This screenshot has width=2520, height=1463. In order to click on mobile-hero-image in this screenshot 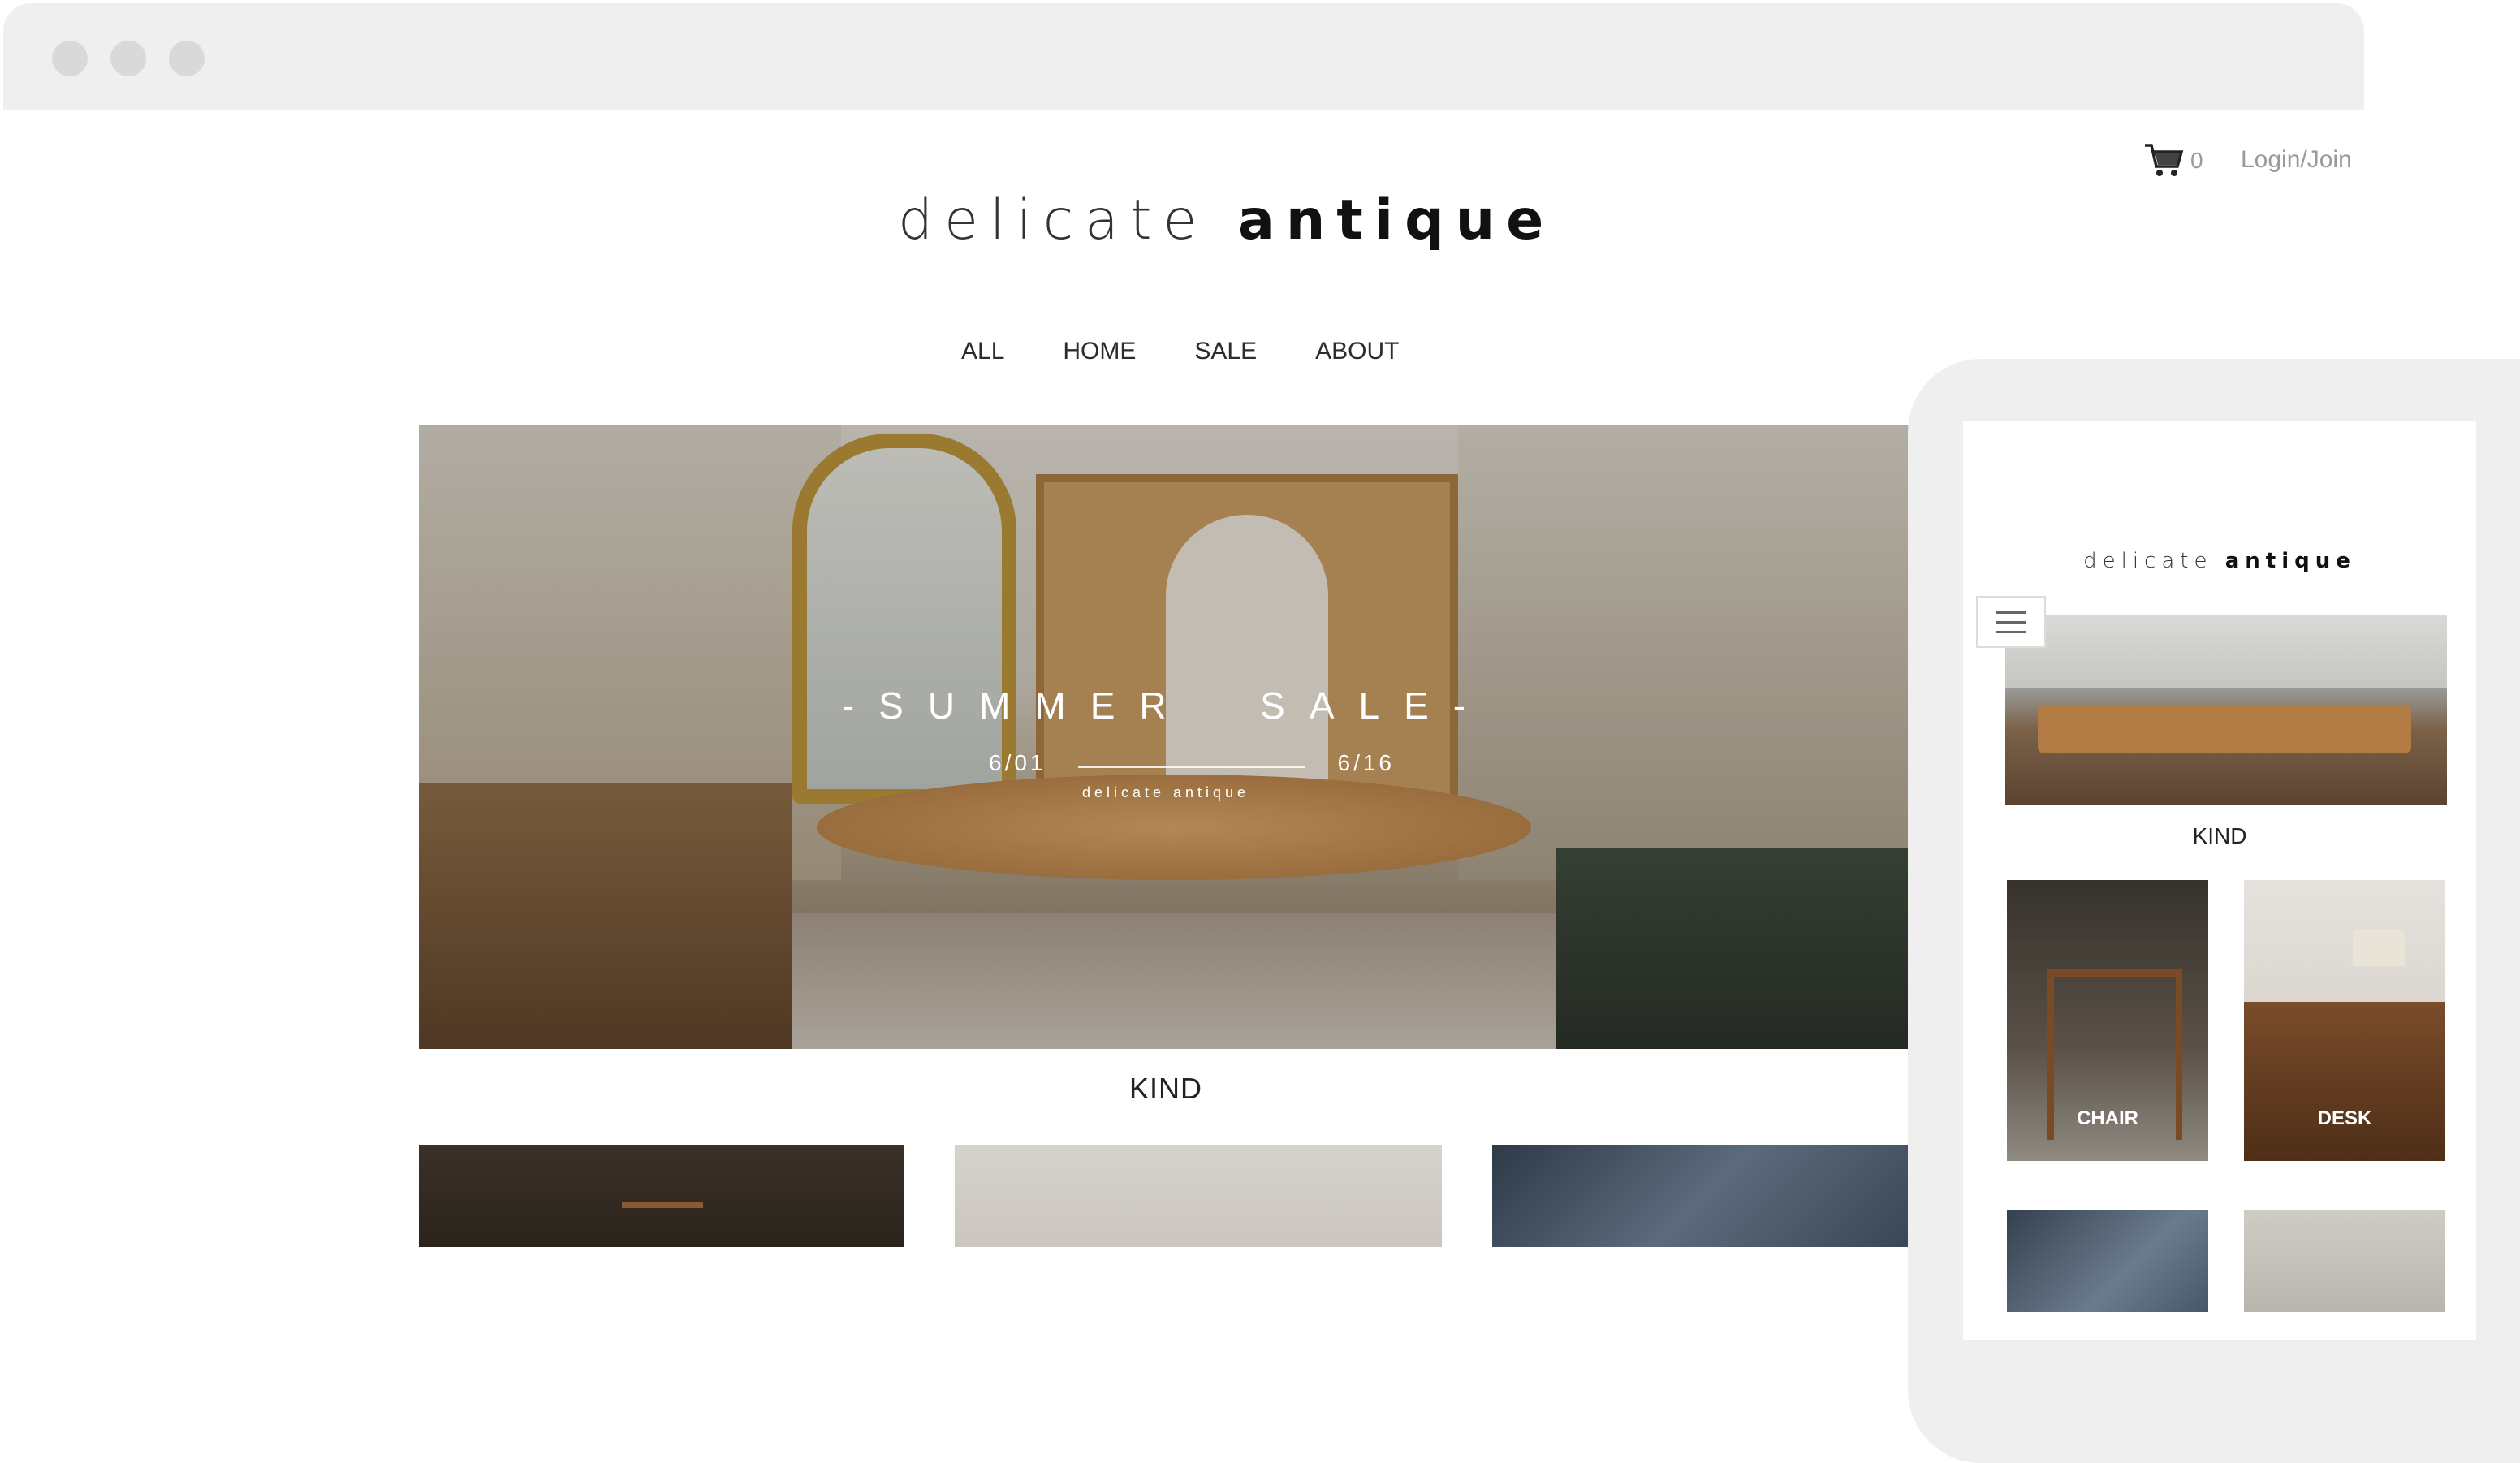, I will do `click(2226, 710)`.